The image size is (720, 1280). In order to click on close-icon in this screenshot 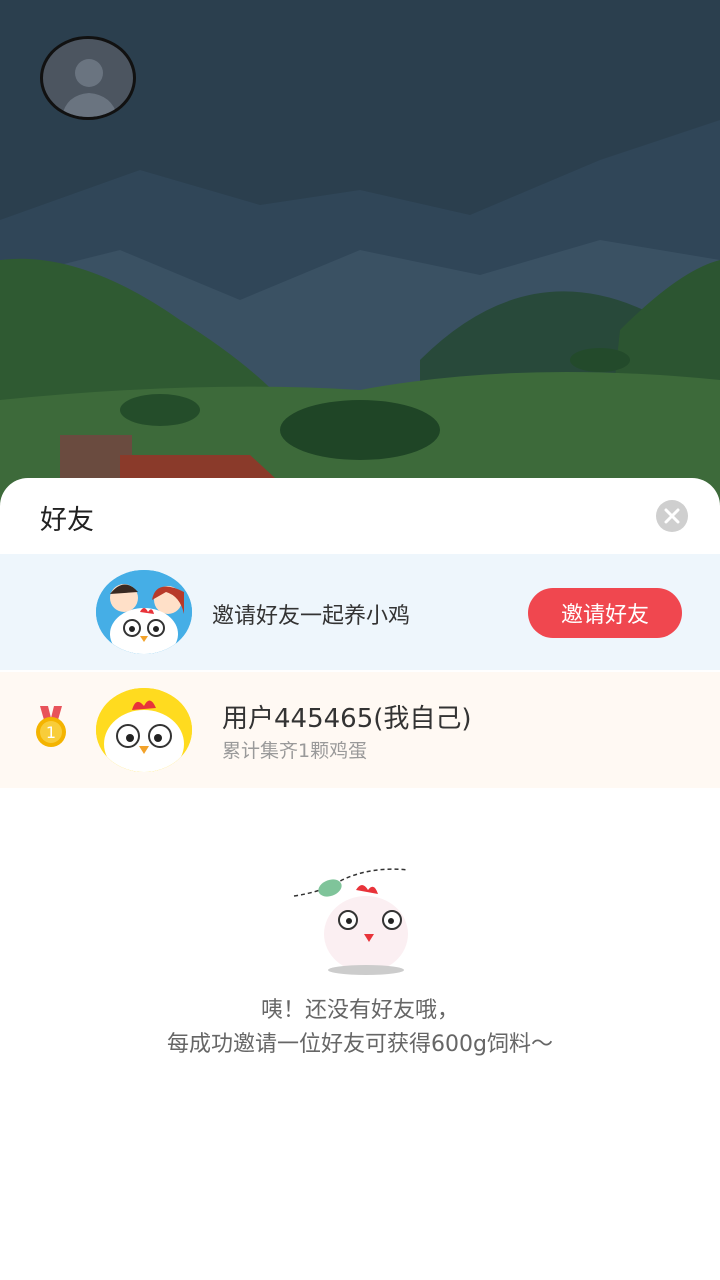, I will do `click(672, 516)`.